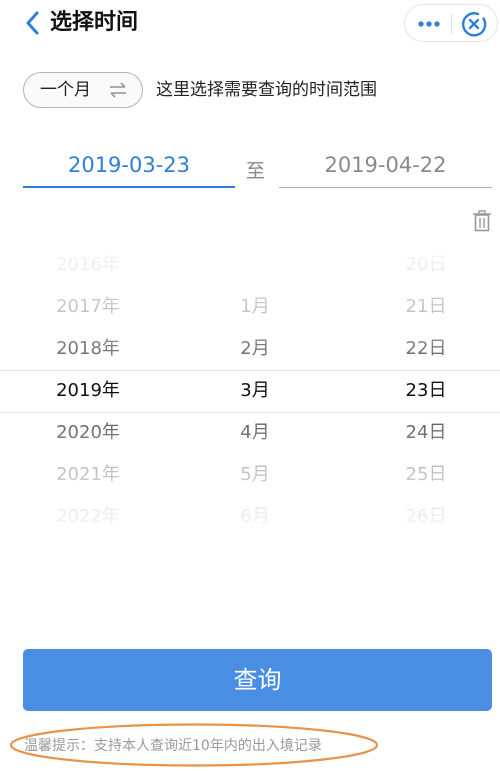 Image resolution: width=500 pixels, height=771 pixels. What do you see at coordinates (421, 517) in the screenshot?
I see `day-option: 26日` at bounding box center [421, 517].